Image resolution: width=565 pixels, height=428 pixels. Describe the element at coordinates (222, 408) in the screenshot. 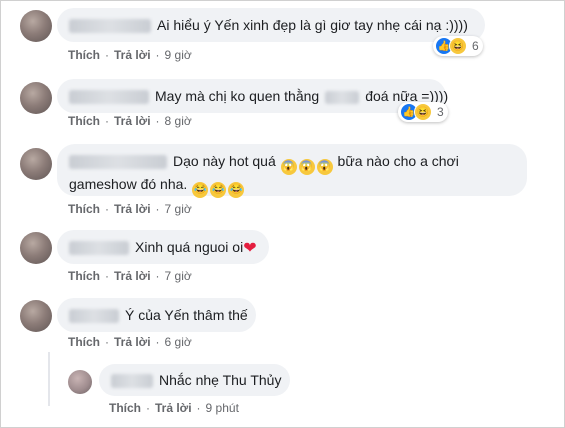

I see `timestamp: 9 phút` at that location.